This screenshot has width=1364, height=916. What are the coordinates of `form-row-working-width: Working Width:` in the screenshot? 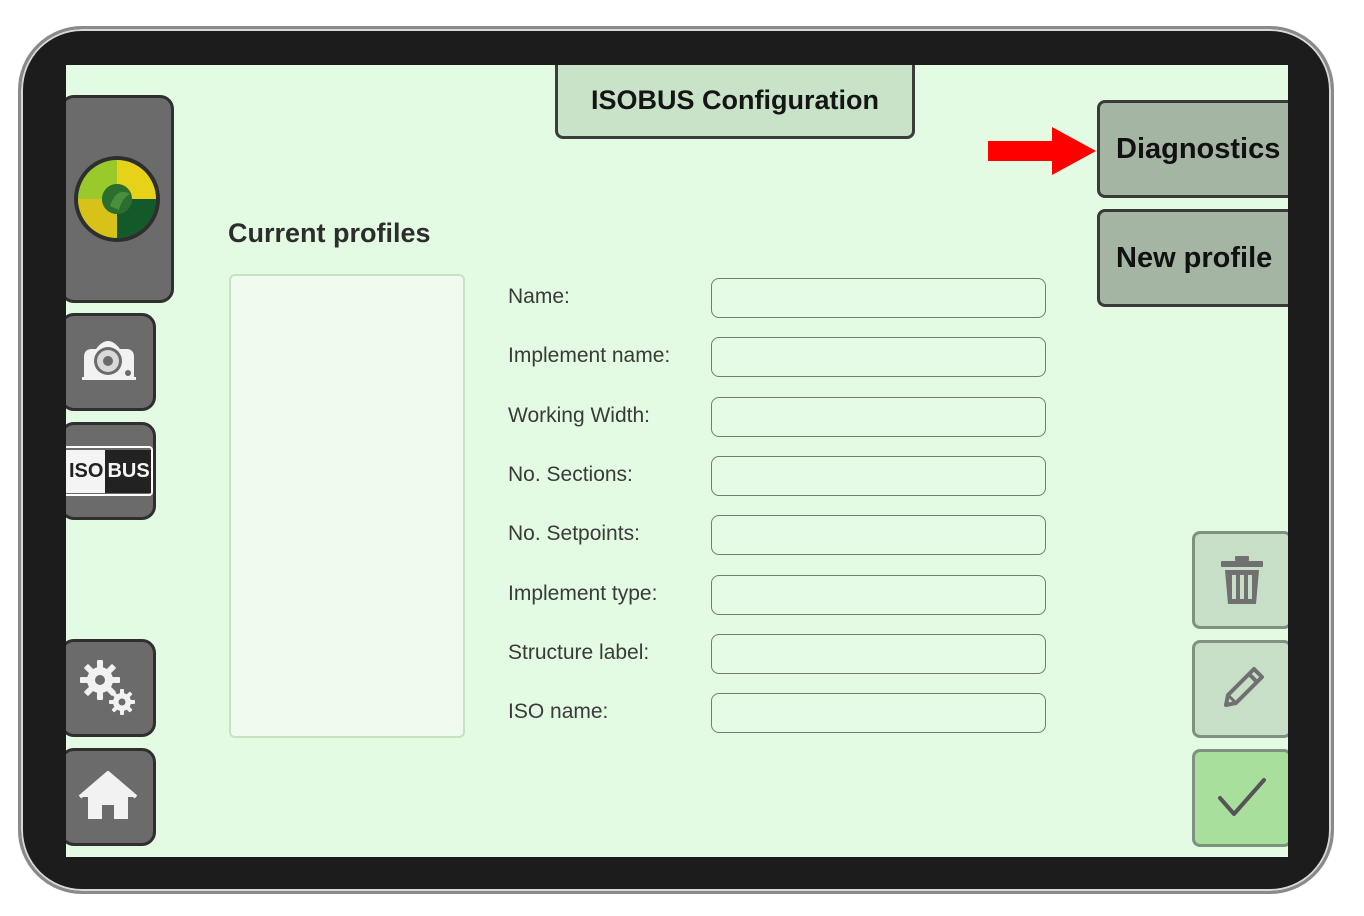 It's located at (778, 417).